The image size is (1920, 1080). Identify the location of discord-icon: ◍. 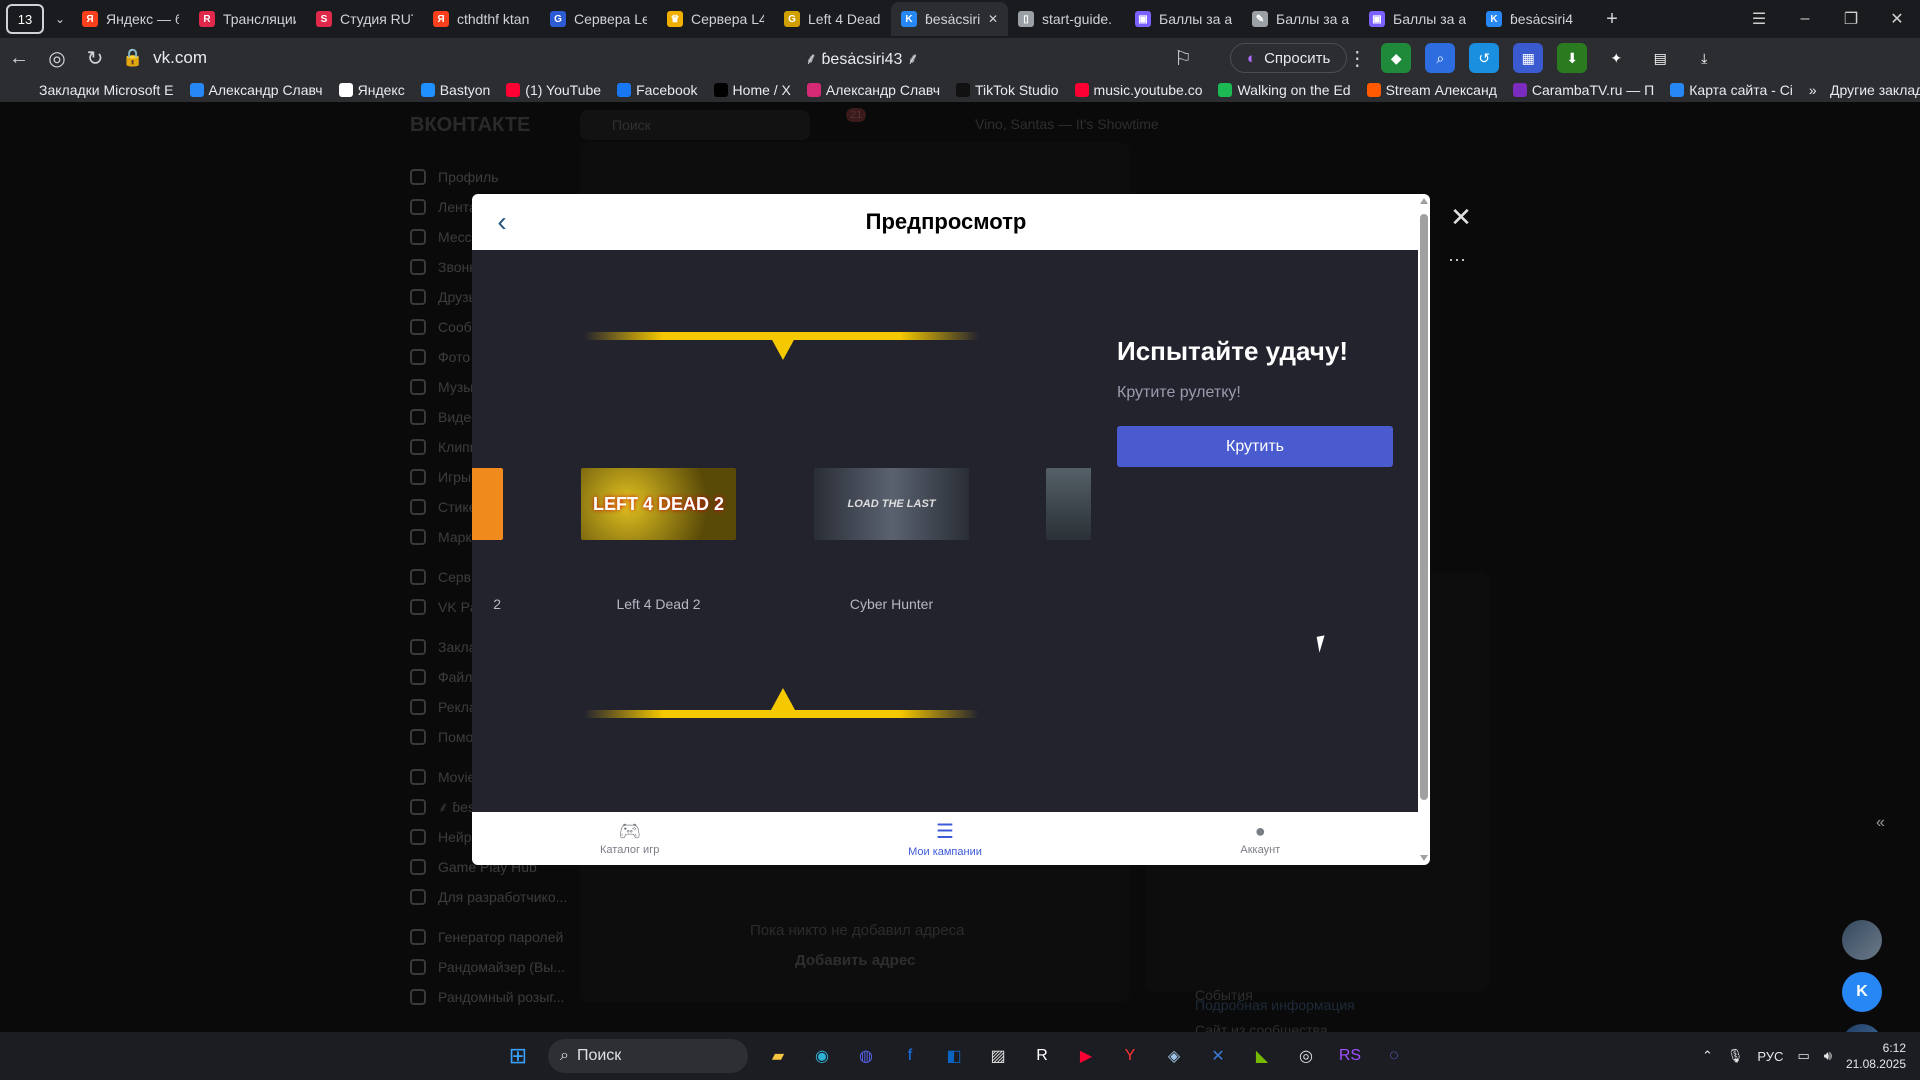
(866, 1056).